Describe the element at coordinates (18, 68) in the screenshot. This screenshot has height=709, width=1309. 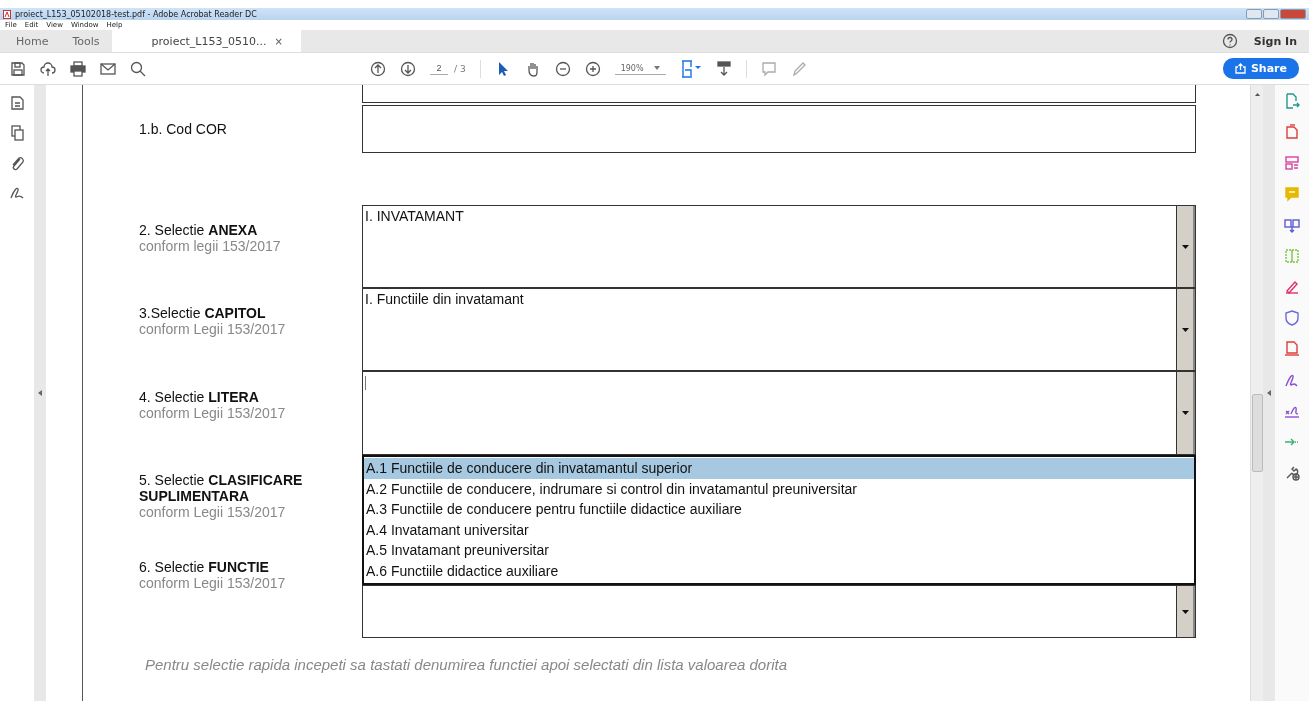
I see `save-icon` at that location.